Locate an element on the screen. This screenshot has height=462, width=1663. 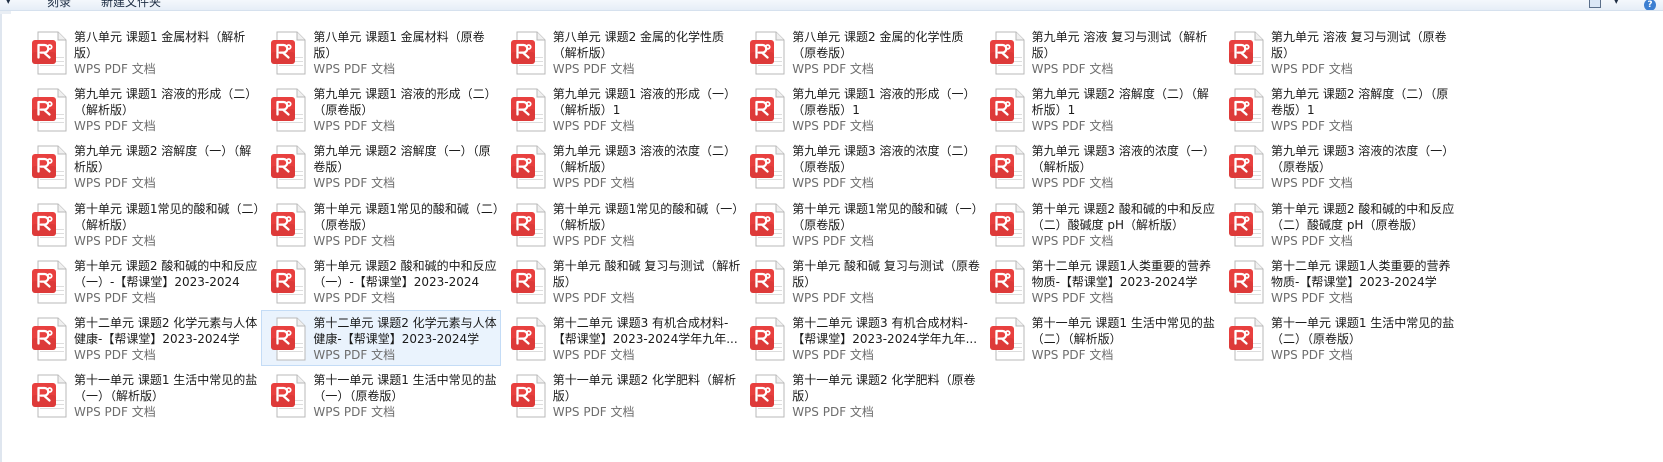
file-item: 第十一单元 课题1 生活中常见的盐（二）（原卷版） WPS PDF 文档 is located at coordinates (1339, 338).